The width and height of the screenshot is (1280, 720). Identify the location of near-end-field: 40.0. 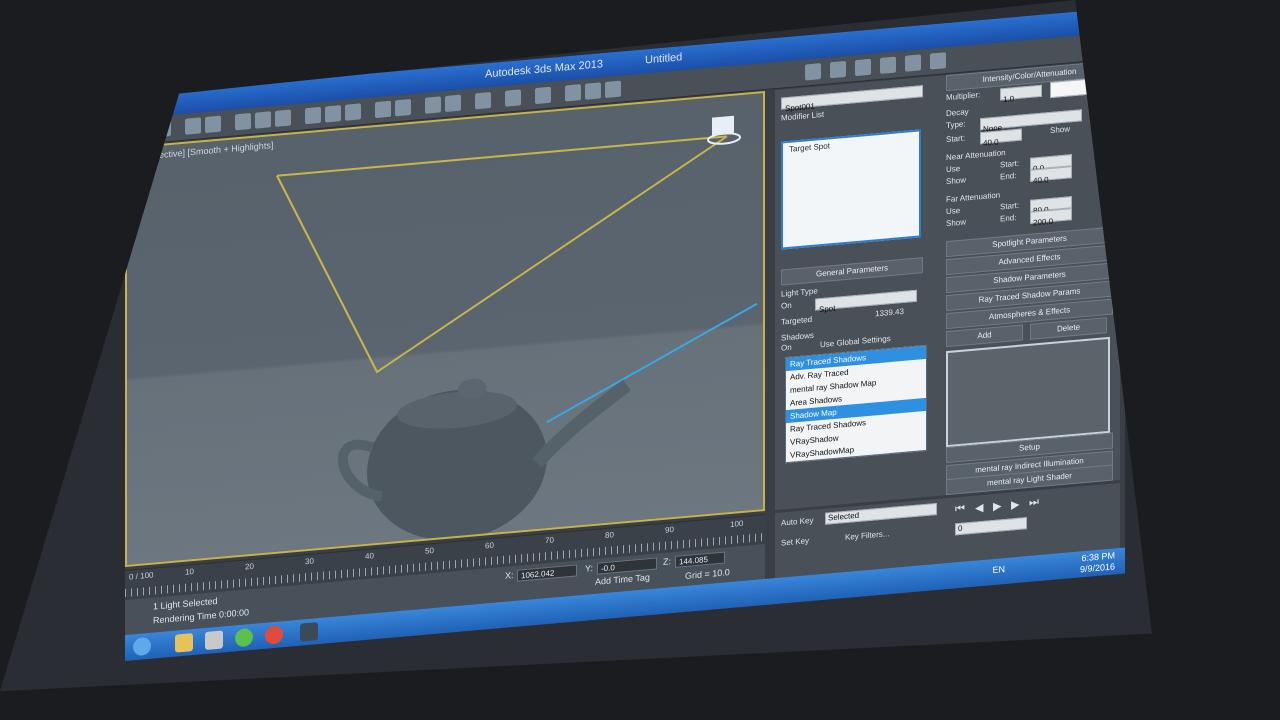
(1051, 176).